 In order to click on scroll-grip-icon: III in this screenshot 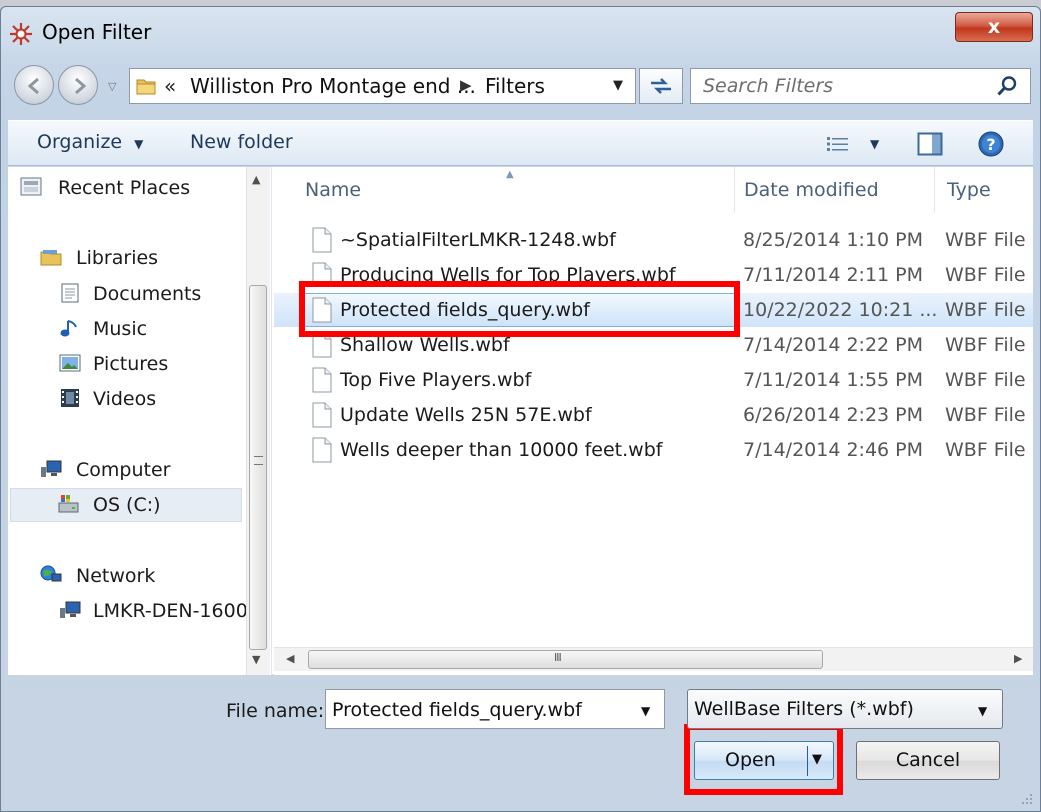, I will do `click(558, 657)`.